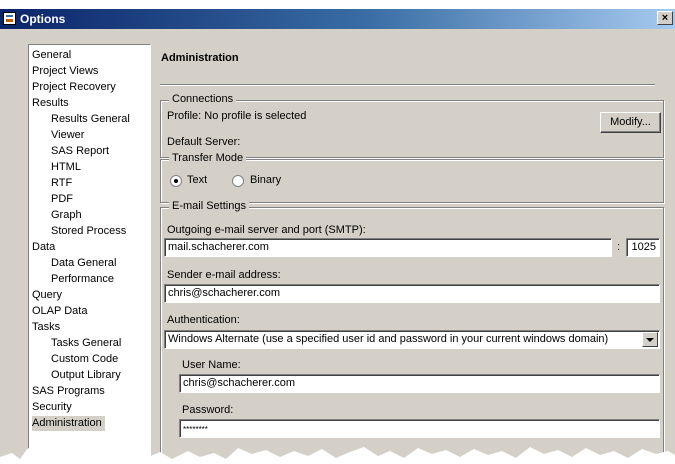 The width and height of the screenshot is (675, 464). Describe the element at coordinates (65, 71) in the screenshot. I see `nav-item-project-views: Project Views` at that location.